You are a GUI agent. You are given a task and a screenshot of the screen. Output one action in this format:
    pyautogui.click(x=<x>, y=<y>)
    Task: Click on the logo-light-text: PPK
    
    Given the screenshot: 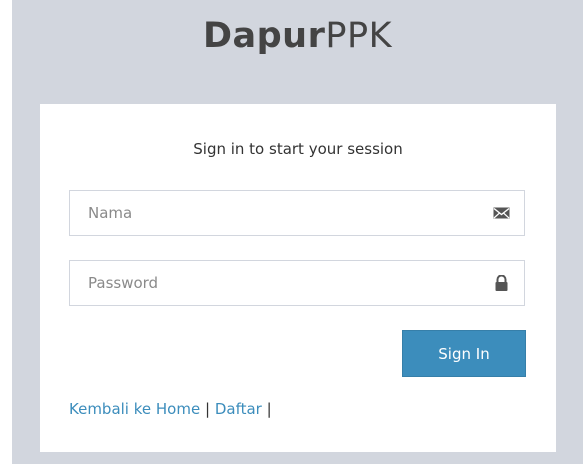 What is the action you would take?
    pyautogui.click(x=359, y=36)
    